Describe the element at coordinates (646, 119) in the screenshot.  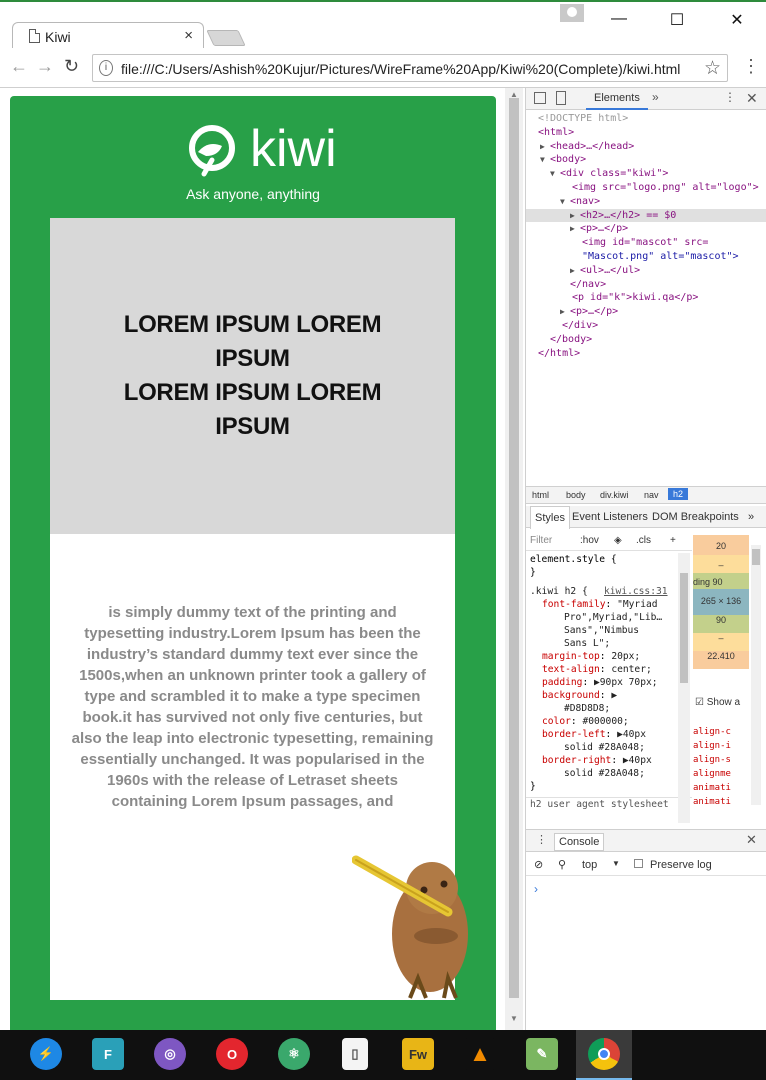
I see `dom-node: <!DOCTYPE html>` at that location.